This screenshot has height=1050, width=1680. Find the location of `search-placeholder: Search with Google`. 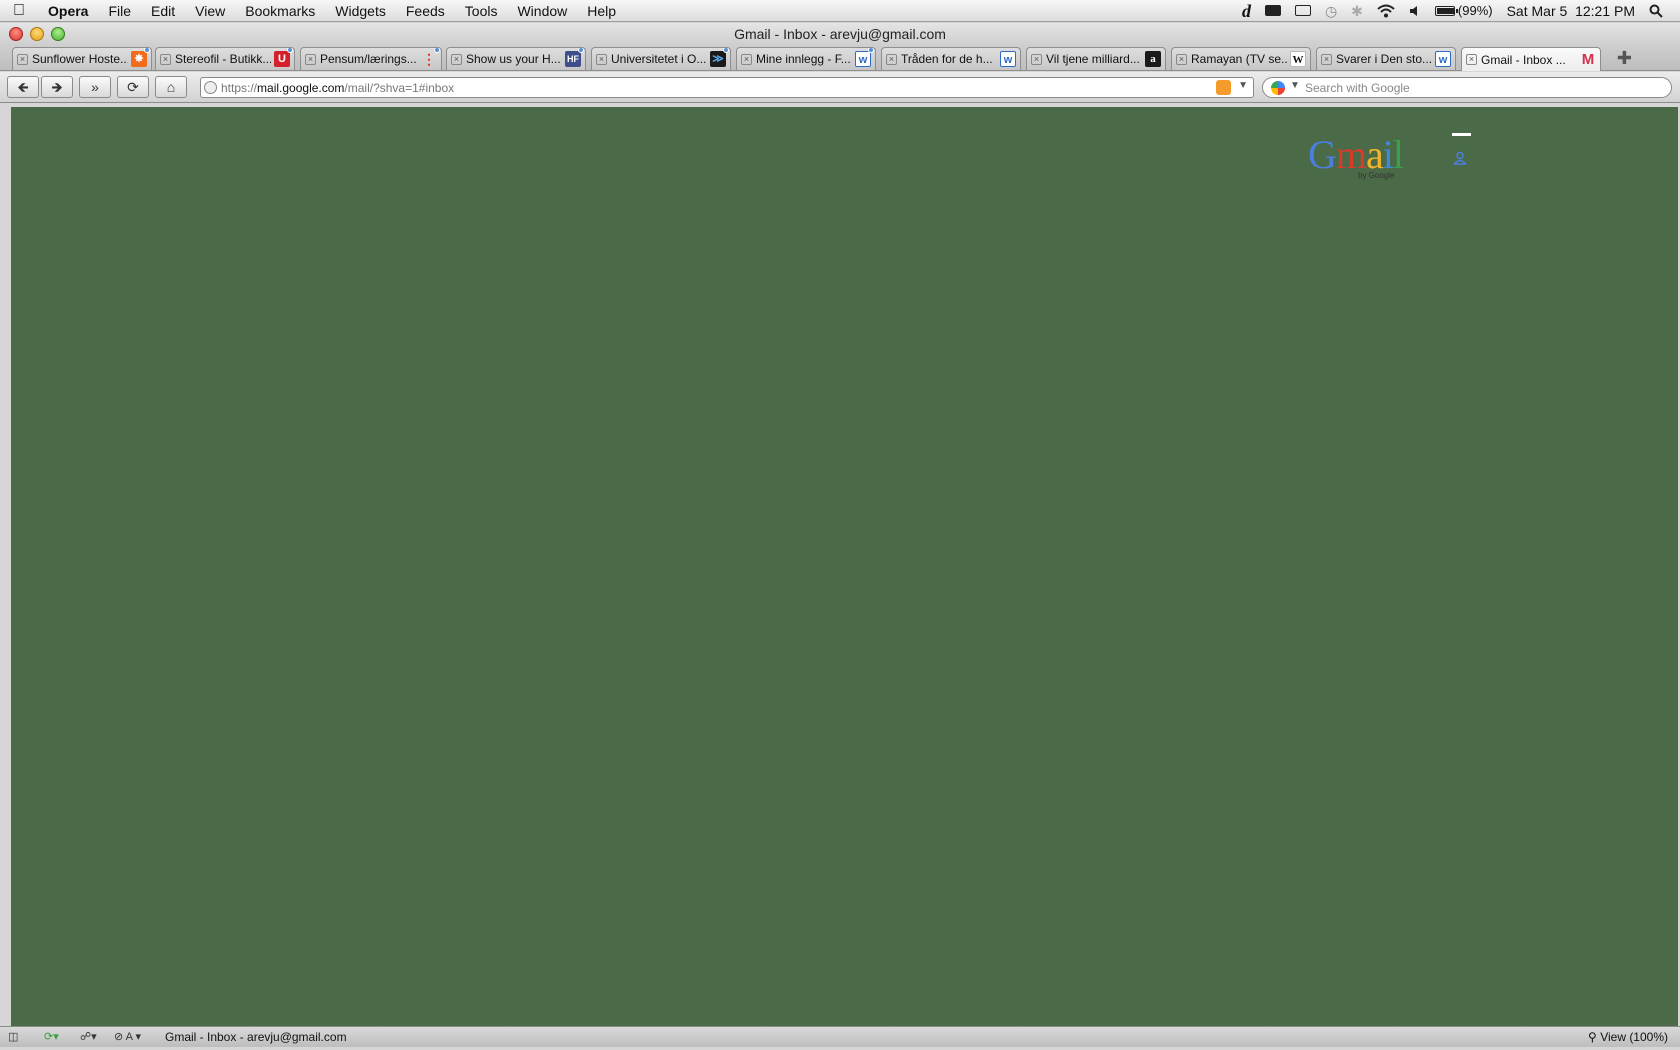

search-placeholder: Search with Google is located at coordinates (1357, 87).